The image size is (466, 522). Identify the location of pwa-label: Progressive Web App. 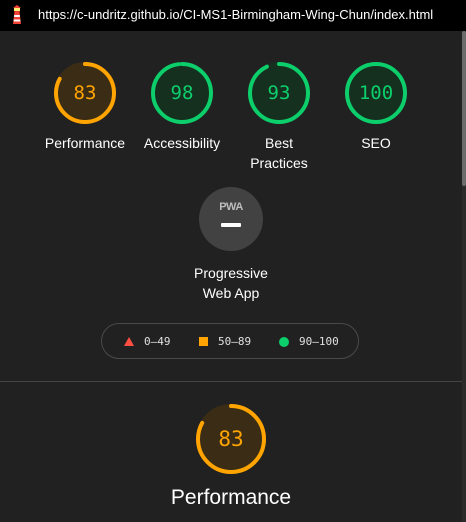
(231, 283).